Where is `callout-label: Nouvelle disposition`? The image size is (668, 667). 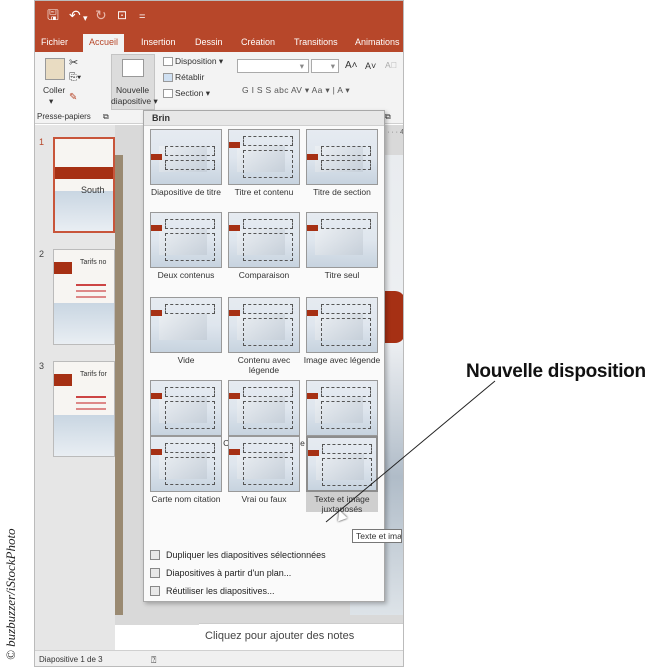 callout-label: Nouvelle disposition is located at coordinates (556, 371).